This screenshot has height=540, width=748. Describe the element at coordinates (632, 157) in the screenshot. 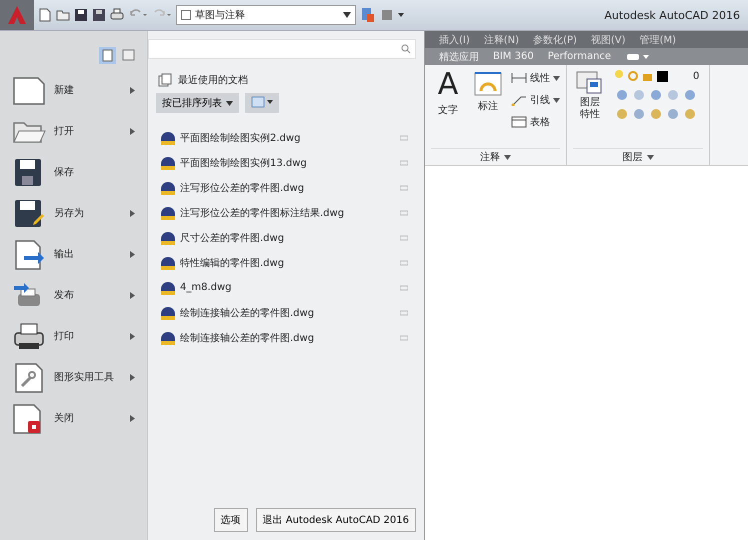

I see `panel-title: 图层` at that location.